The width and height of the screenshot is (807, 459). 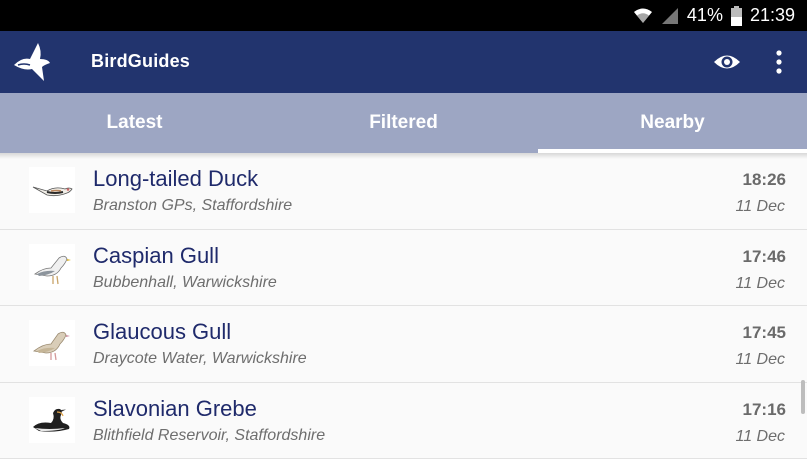 What do you see at coordinates (134, 123) in the screenshot?
I see `tab-latest: Latest` at bounding box center [134, 123].